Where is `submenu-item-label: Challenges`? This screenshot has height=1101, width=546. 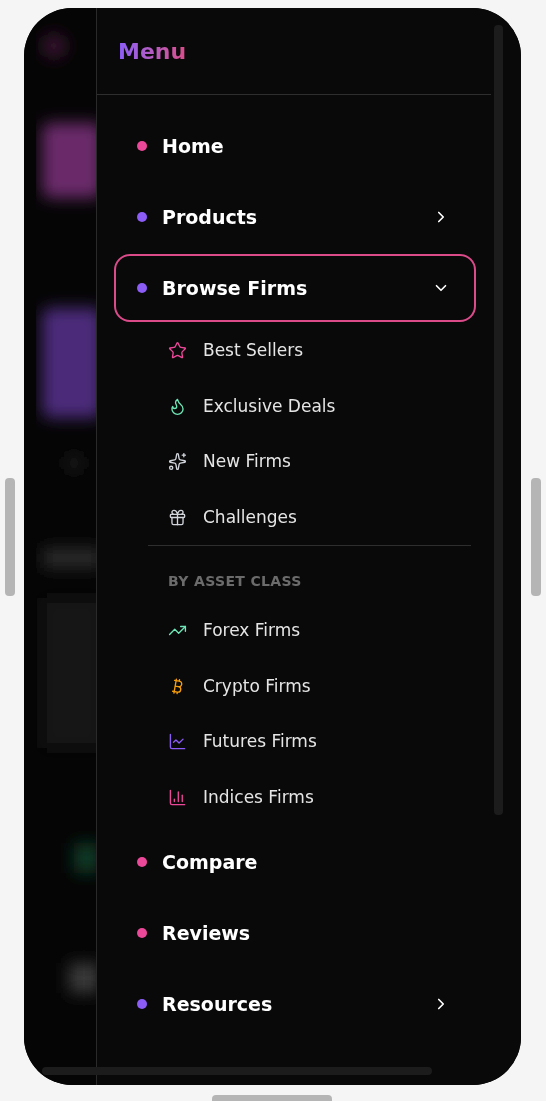 submenu-item-label: Challenges is located at coordinates (250, 517).